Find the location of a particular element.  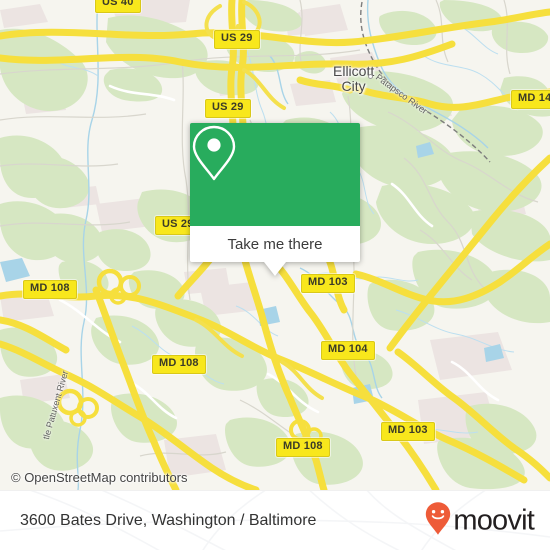

shield-md-108-west: MD 108 is located at coordinates (50, 289).